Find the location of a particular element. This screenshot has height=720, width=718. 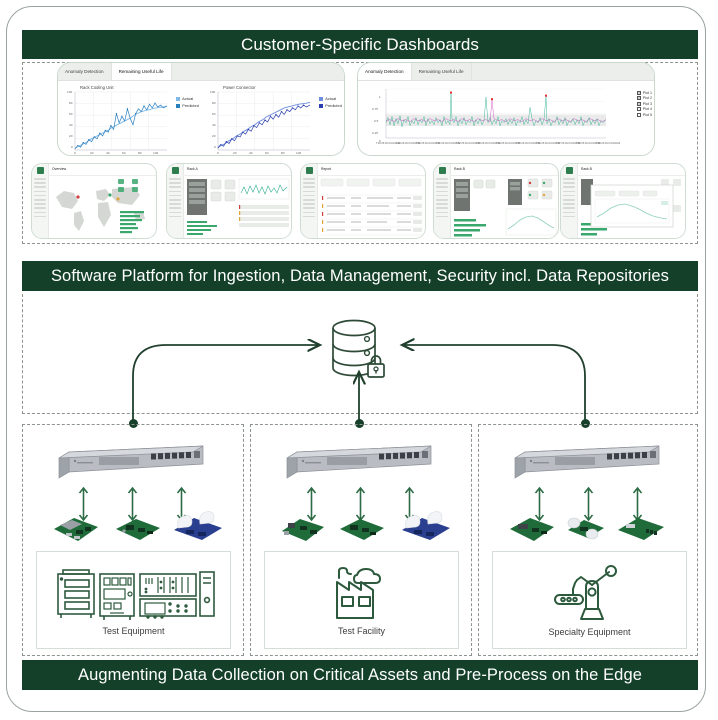

dashboard-thumbnail-rack-detail: Rack A is located at coordinates (229, 201).